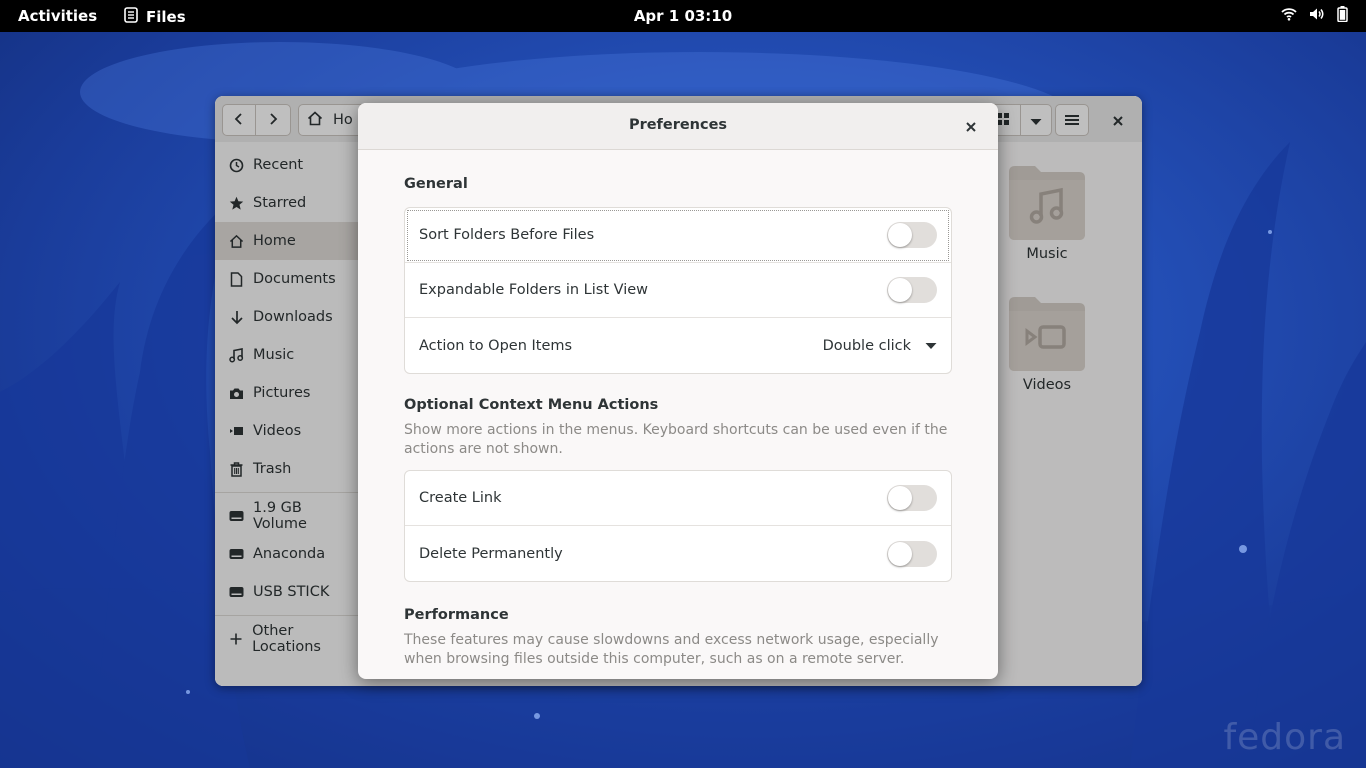 The width and height of the screenshot is (1366, 768). What do you see at coordinates (491, 553) in the screenshot?
I see `delete-permanently-label: Delete Permanently` at bounding box center [491, 553].